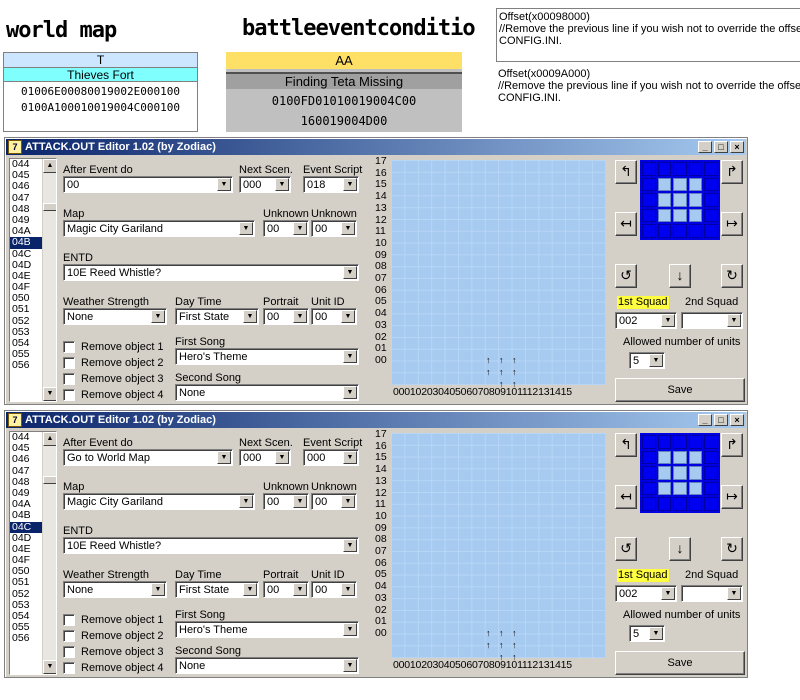  What do you see at coordinates (626, 445) in the screenshot?
I see `arrow-up-left-button: ↰` at bounding box center [626, 445].